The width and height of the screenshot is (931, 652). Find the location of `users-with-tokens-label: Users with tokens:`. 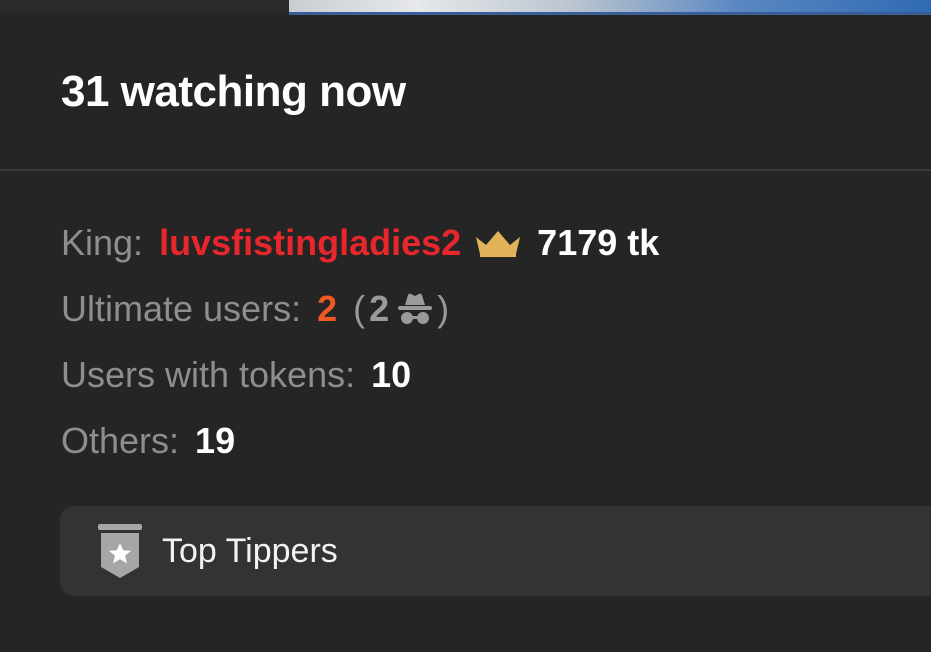

users-with-tokens-label: Users with tokens: is located at coordinates (208, 374).